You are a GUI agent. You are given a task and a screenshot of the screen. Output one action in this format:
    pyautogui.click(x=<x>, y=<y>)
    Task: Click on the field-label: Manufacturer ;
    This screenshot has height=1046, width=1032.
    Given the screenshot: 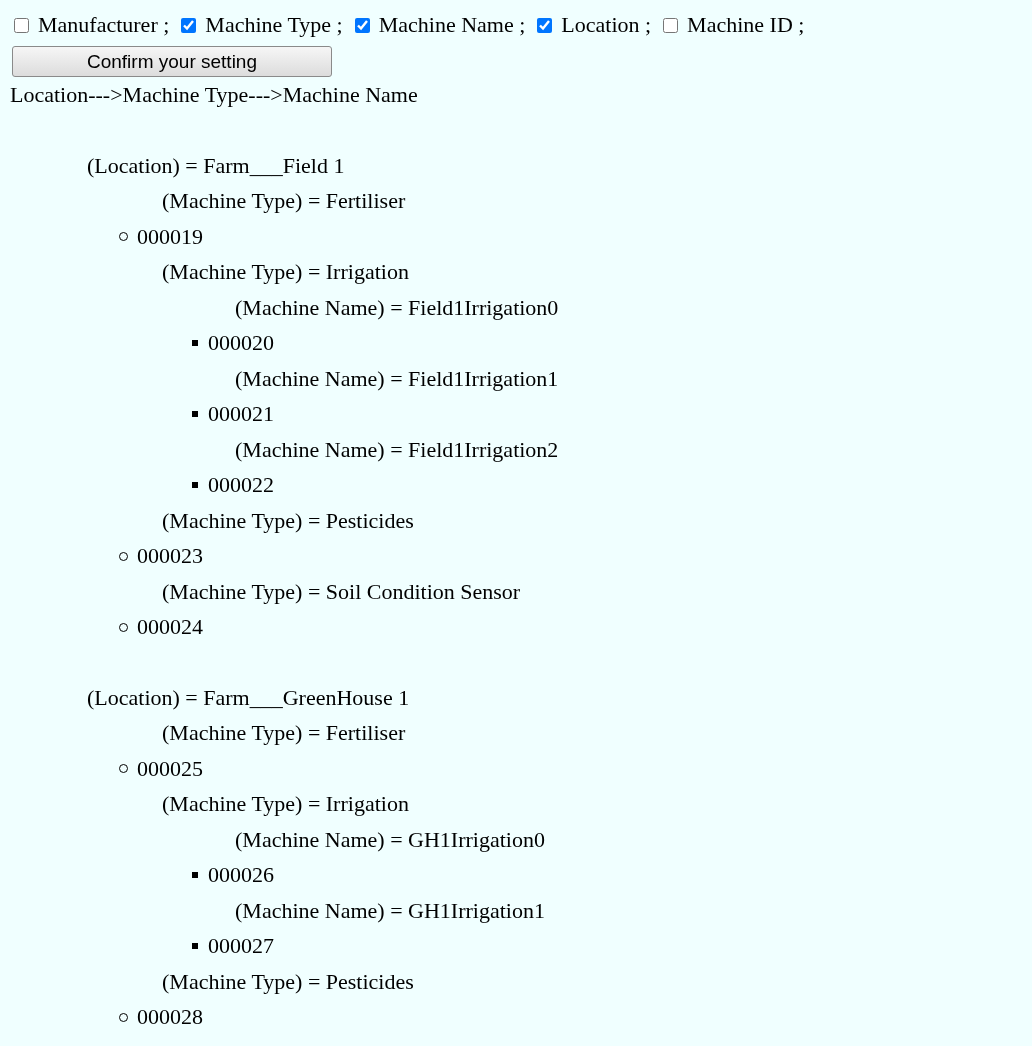 What is the action you would take?
    pyautogui.click(x=104, y=25)
    